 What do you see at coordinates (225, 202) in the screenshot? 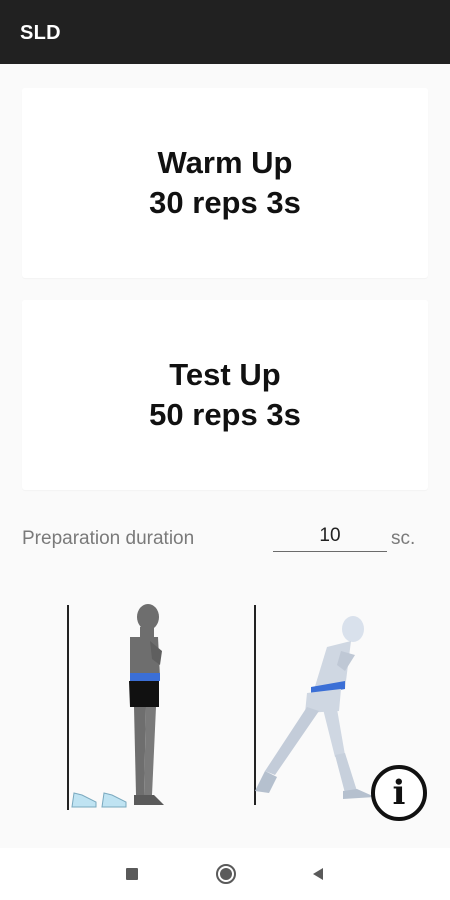
I see `warm-up-reps: 30 reps 3s` at bounding box center [225, 202].